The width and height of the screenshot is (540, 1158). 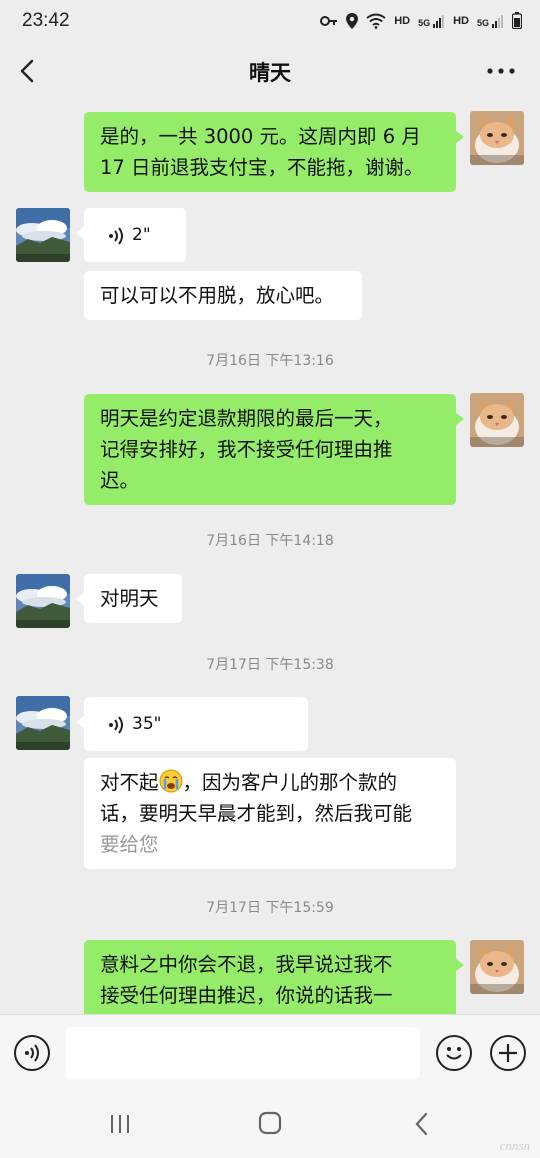 What do you see at coordinates (217, 295) in the screenshot?
I see `message-text-line: 可以可以不用脱，放心吧。` at bounding box center [217, 295].